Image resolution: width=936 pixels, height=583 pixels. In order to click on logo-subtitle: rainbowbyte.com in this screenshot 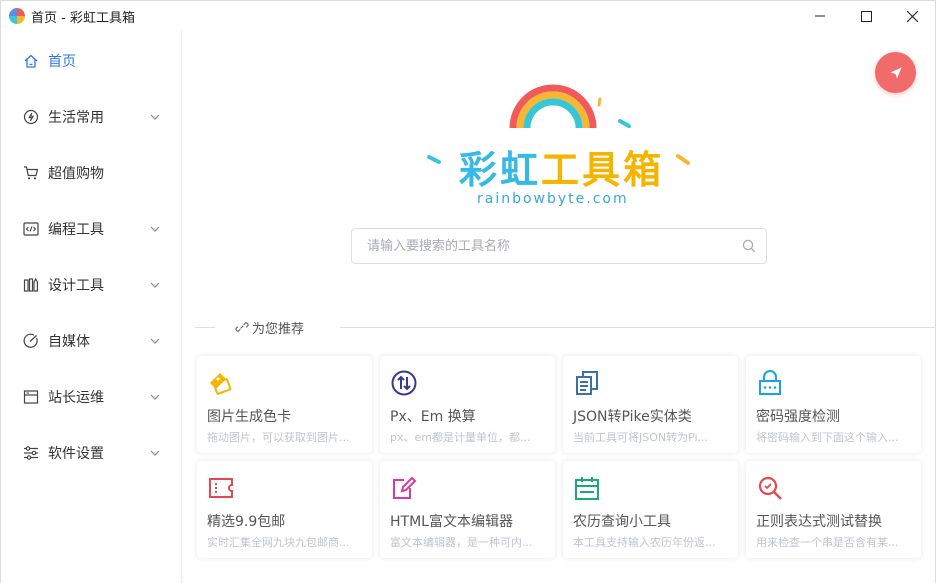, I will do `click(553, 199)`.